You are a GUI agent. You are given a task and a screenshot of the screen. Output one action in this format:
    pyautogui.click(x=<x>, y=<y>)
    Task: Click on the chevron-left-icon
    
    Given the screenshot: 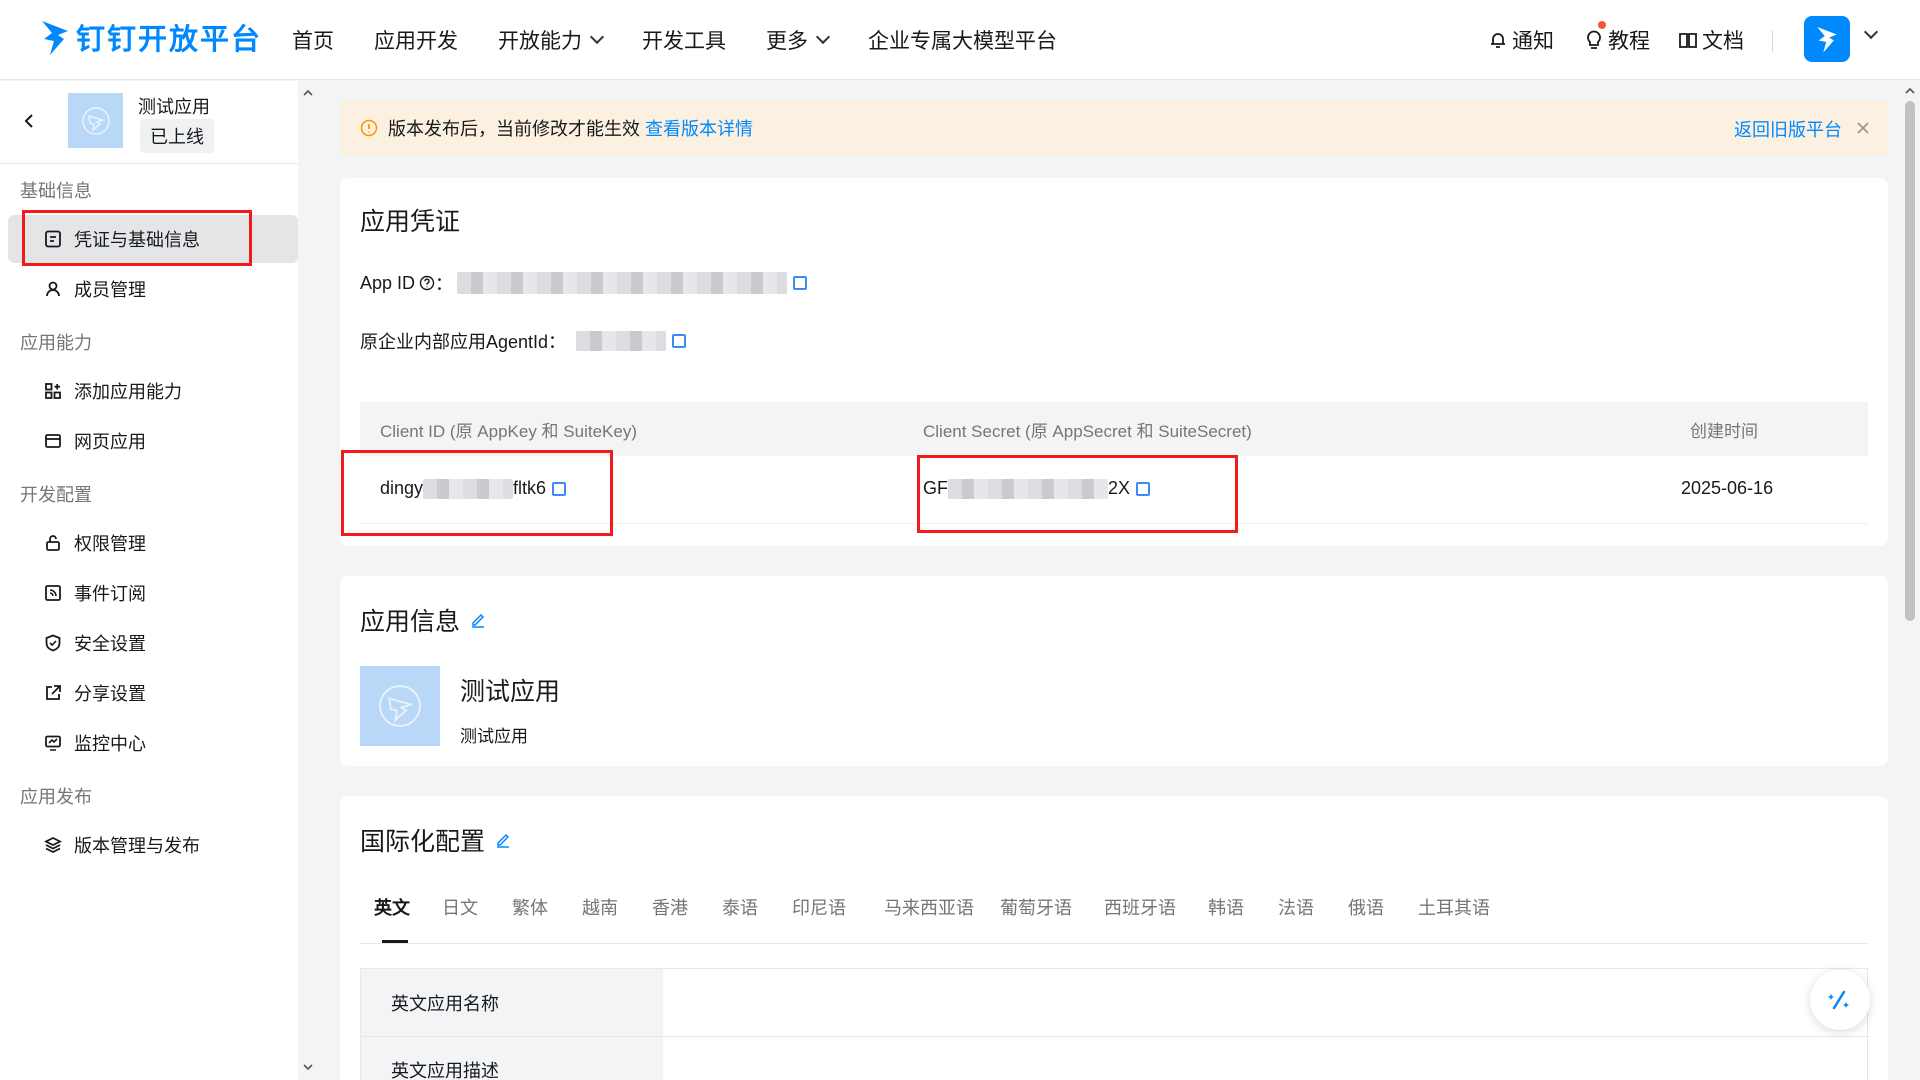 What is the action you would take?
    pyautogui.click(x=28, y=121)
    